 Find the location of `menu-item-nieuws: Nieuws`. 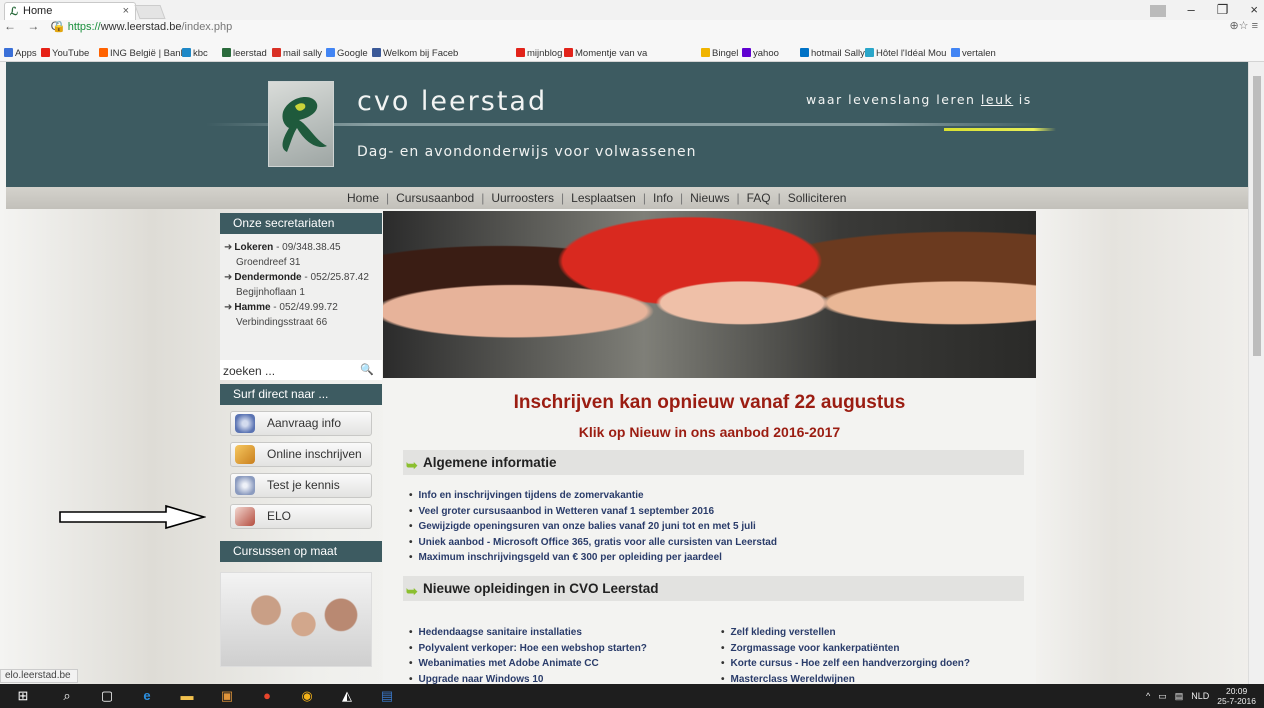

menu-item-nieuws: Nieuws is located at coordinates (709, 198).